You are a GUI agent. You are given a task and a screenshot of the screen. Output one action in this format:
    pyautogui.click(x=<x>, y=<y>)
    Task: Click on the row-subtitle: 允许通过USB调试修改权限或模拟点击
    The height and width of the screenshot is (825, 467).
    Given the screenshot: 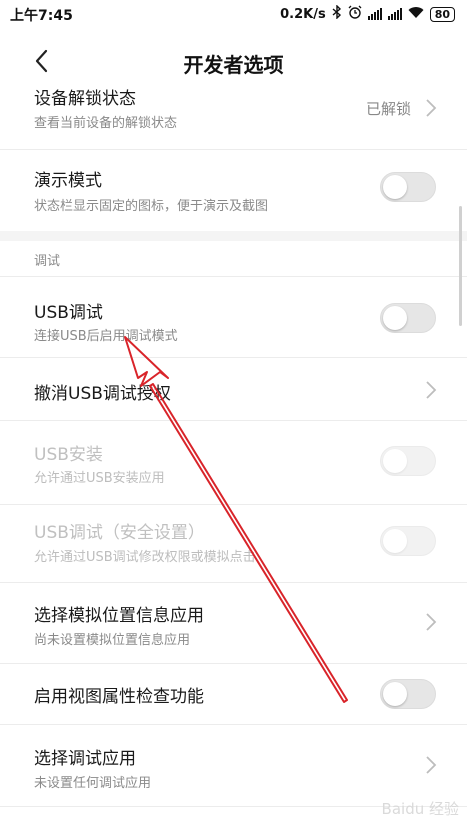 What is the action you would take?
    pyautogui.click(x=145, y=557)
    